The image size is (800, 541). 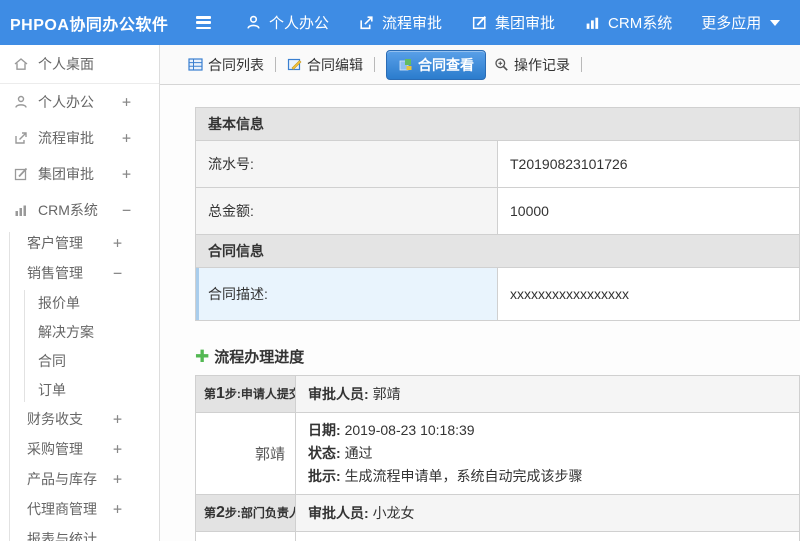 I want to click on sidebar-item-product-inventory: 产品与库存 +, so click(x=79, y=479).